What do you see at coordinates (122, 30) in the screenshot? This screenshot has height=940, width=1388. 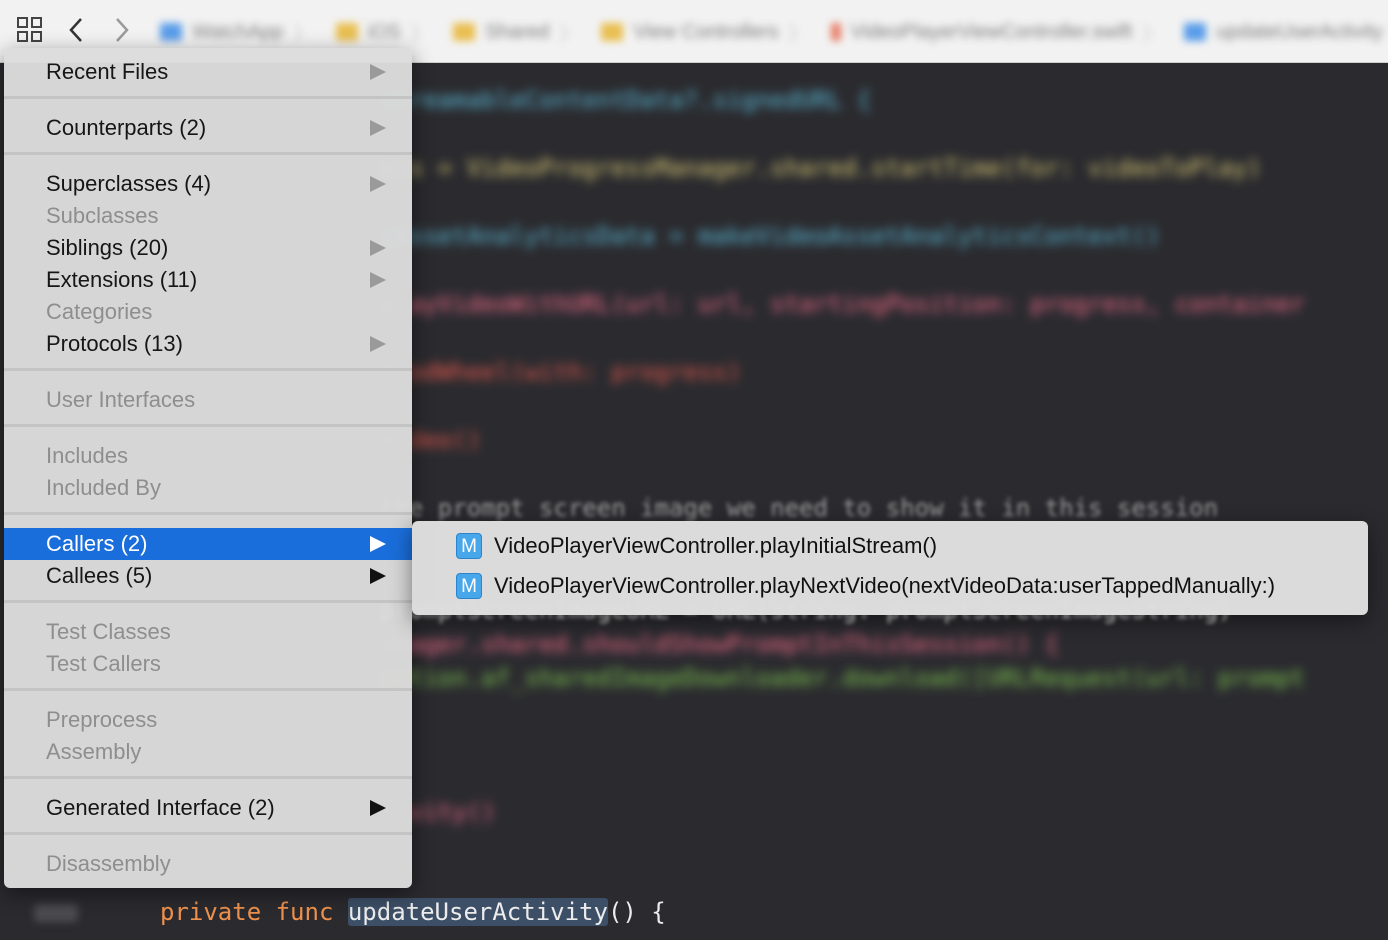 I see `forward-chevron-icon` at bounding box center [122, 30].